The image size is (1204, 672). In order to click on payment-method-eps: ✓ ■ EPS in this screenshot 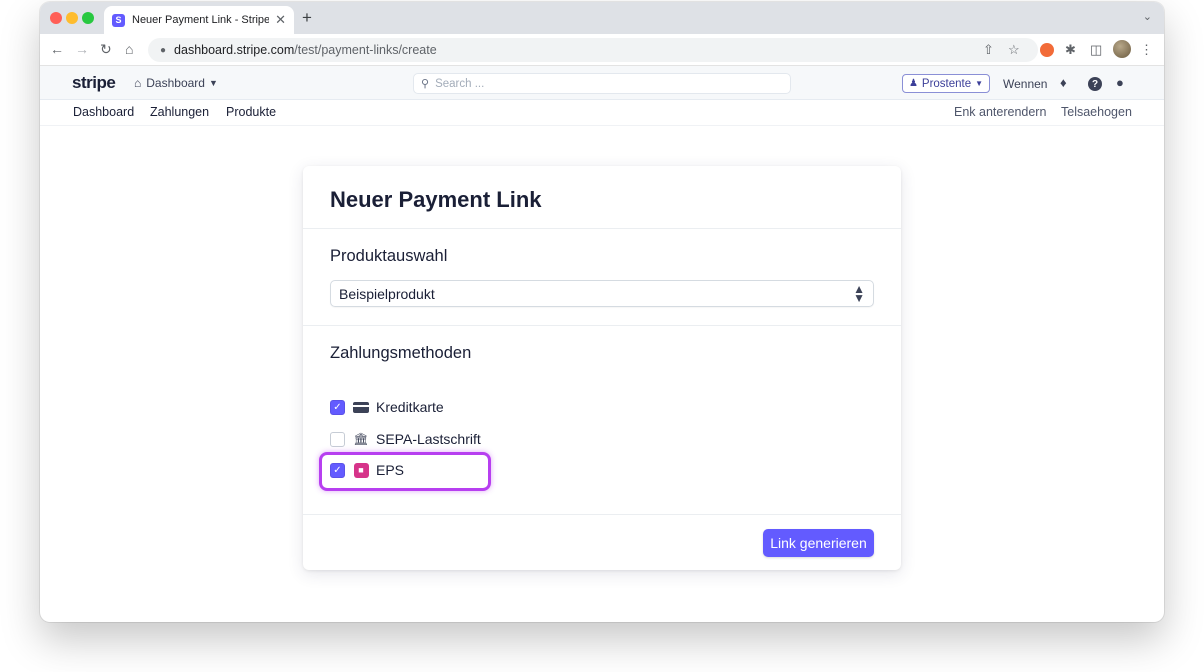, I will do `click(367, 470)`.